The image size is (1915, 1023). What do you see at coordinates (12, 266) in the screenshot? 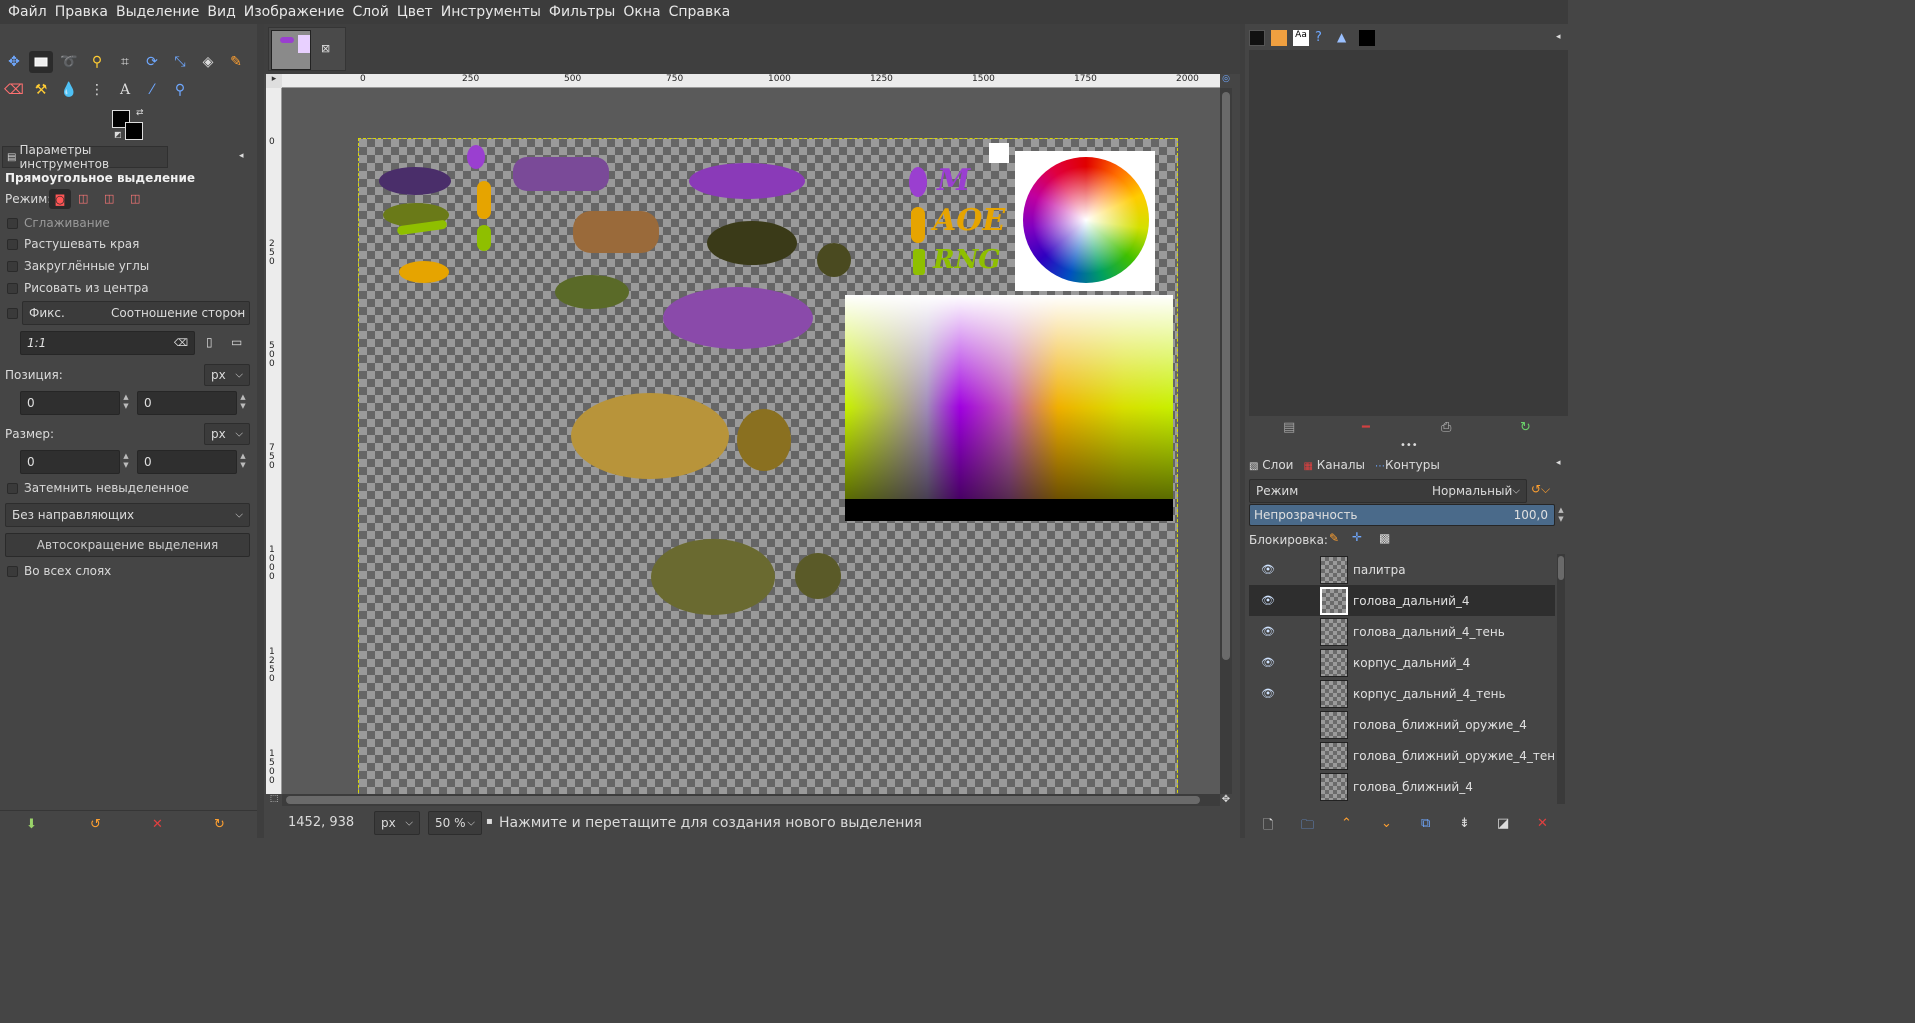
I see `rounded-corners-checkbox` at bounding box center [12, 266].